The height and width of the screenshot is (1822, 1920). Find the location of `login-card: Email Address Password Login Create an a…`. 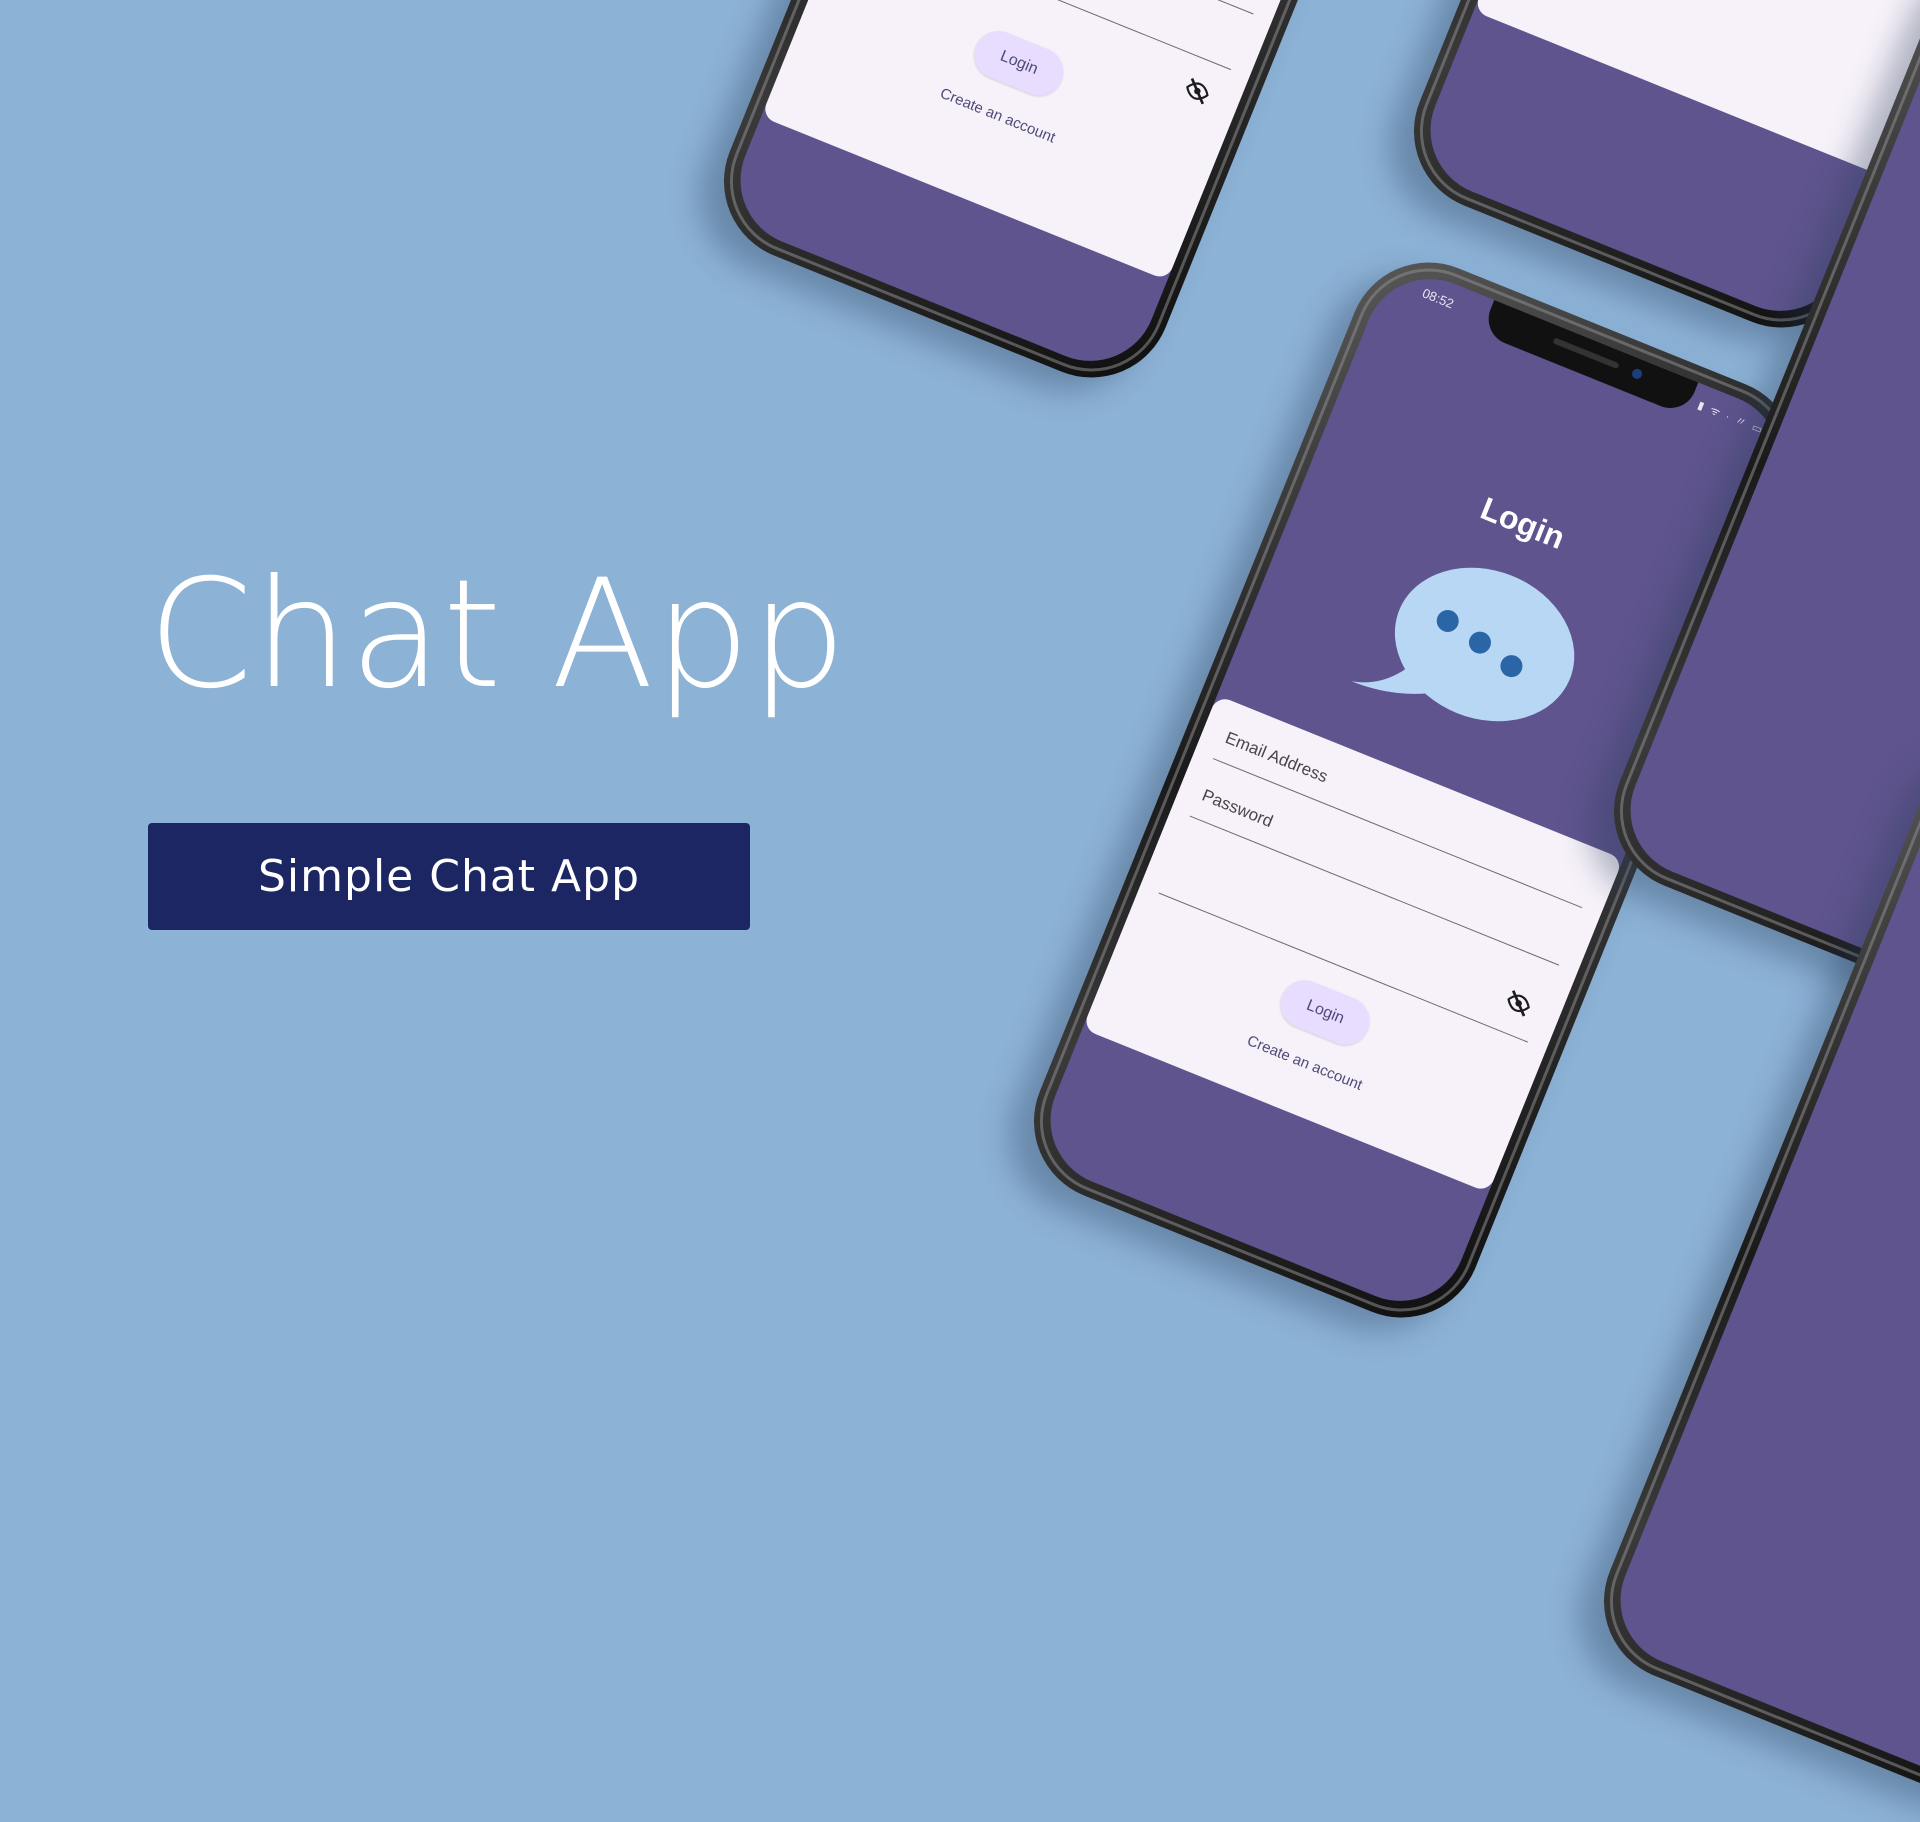

login-card: Email Address Password Login Create an a… is located at coordinates (1353, 943).